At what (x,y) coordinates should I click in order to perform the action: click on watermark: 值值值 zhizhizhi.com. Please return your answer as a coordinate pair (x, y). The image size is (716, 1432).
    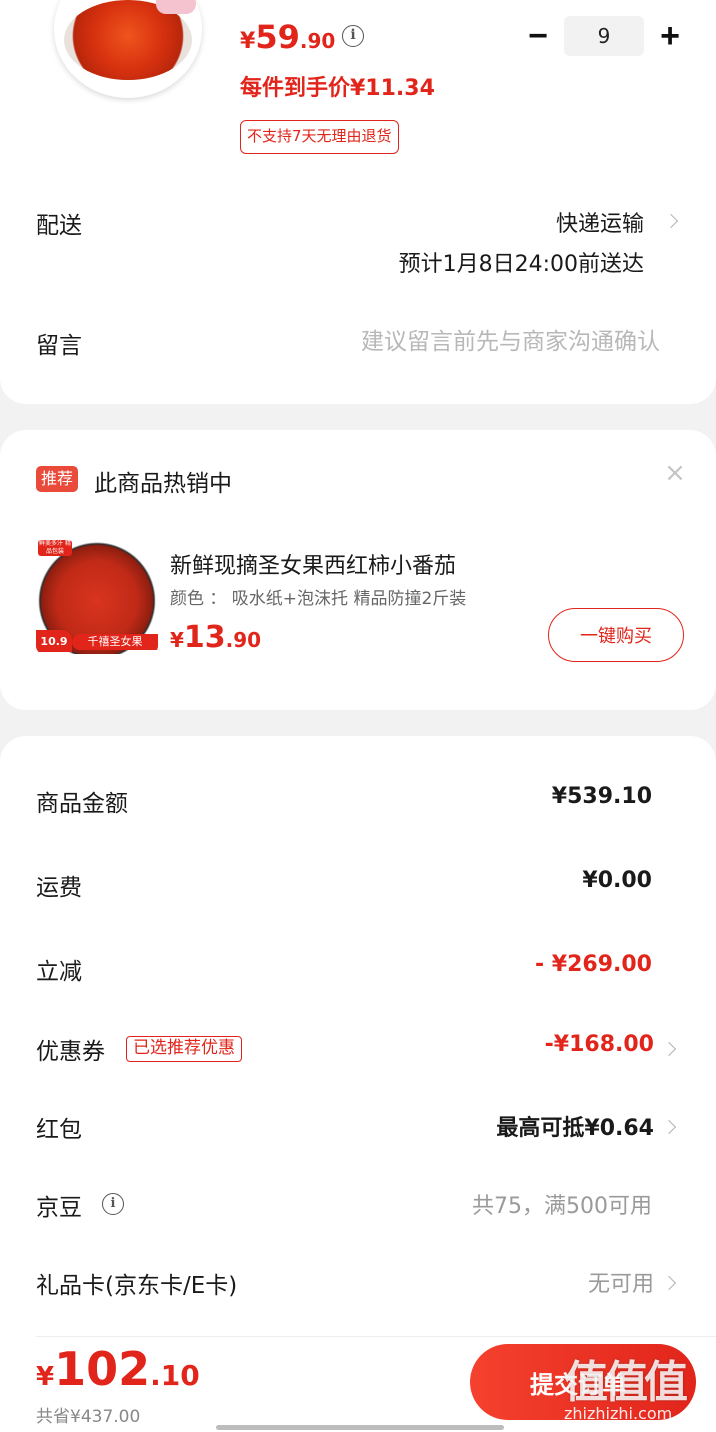
    Looking at the image, I should click on (626, 1384).